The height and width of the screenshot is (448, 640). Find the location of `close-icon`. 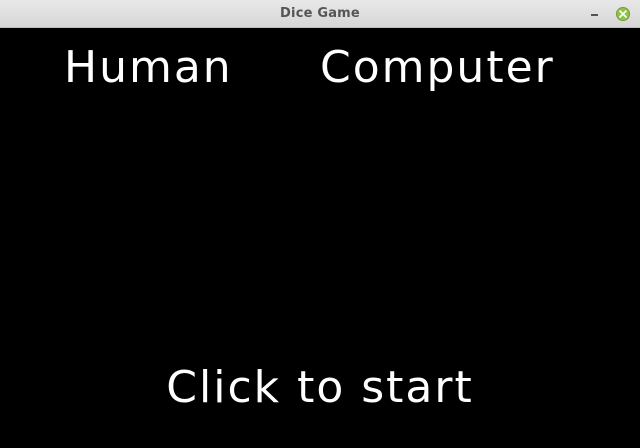

close-icon is located at coordinates (623, 14).